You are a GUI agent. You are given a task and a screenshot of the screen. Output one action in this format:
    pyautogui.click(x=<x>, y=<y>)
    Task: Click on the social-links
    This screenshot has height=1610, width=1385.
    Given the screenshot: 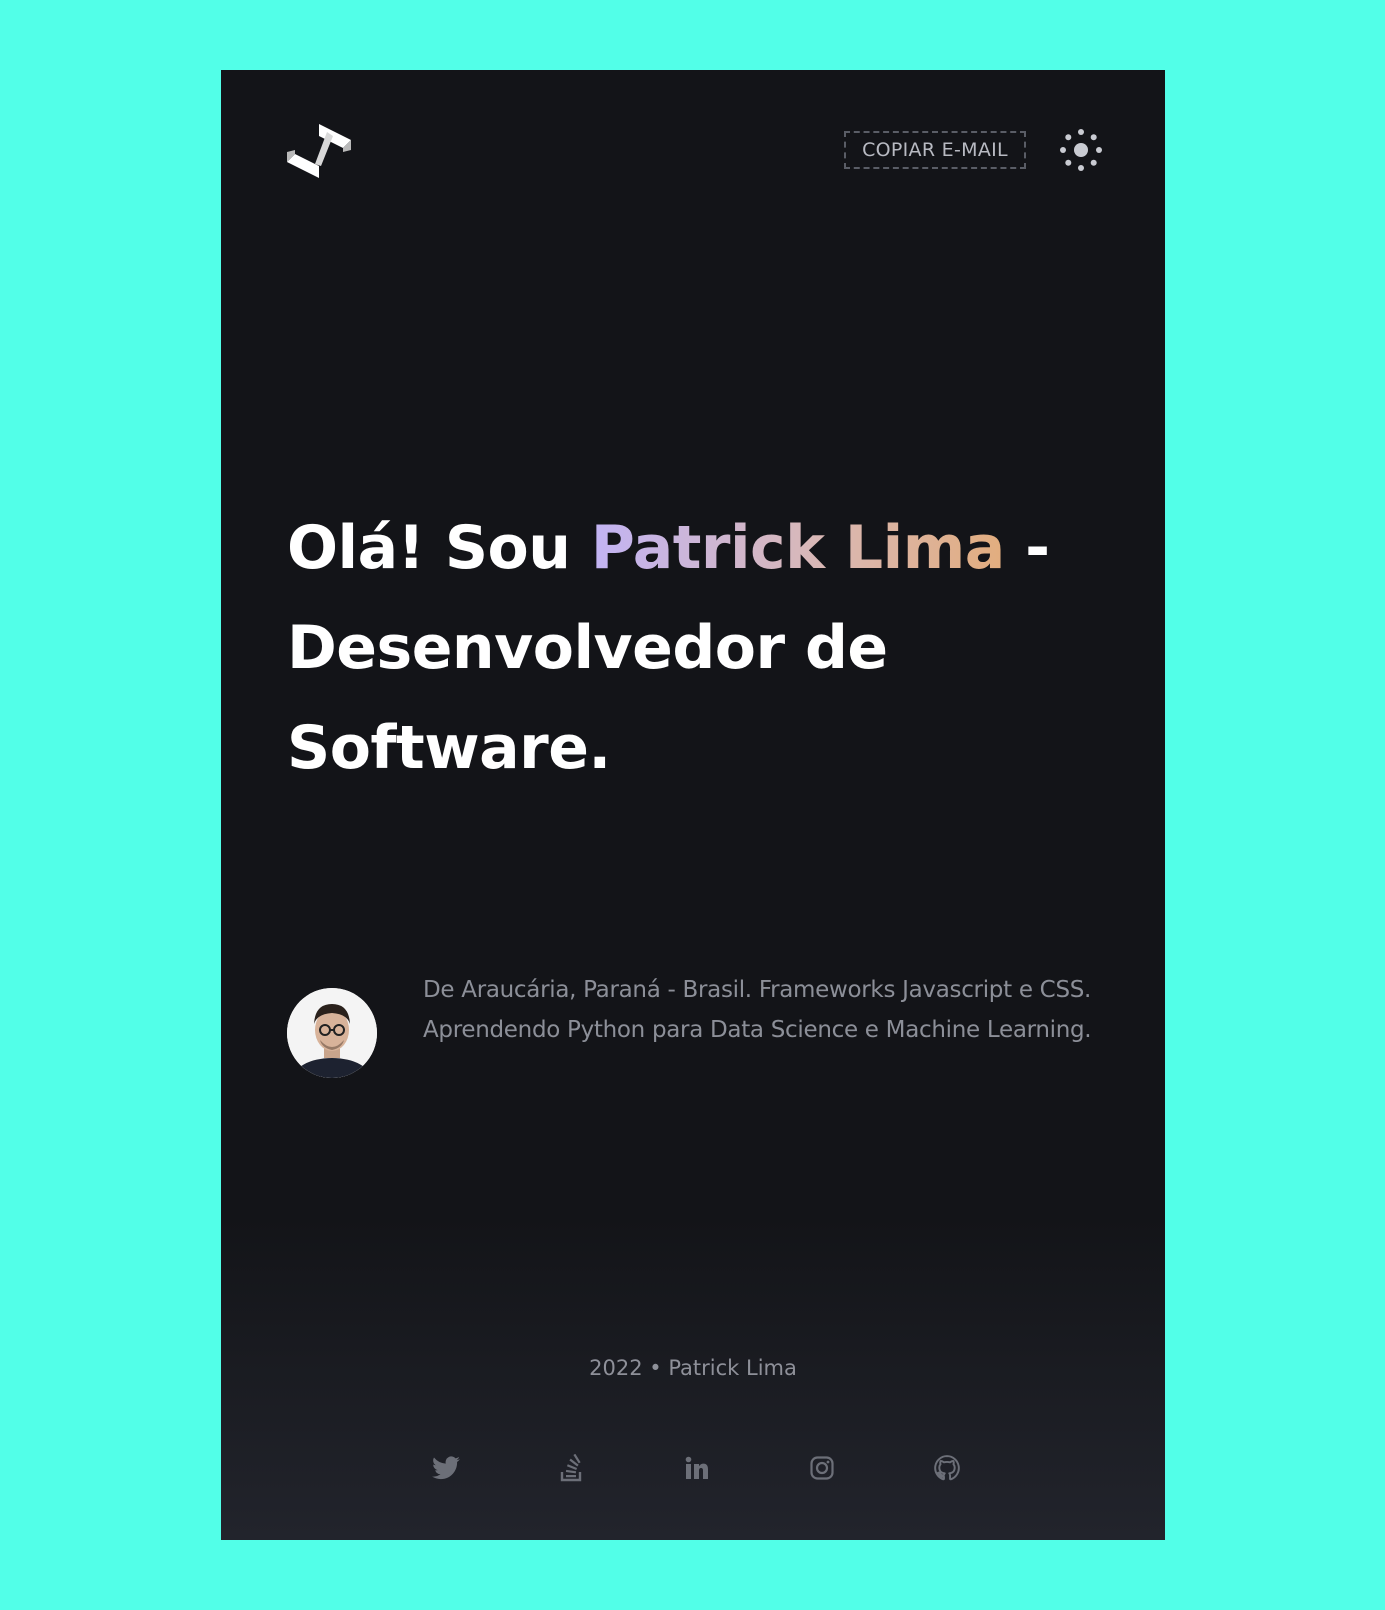 What is the action you would take?
    pyautogui.click(x=693, y=1468)
    